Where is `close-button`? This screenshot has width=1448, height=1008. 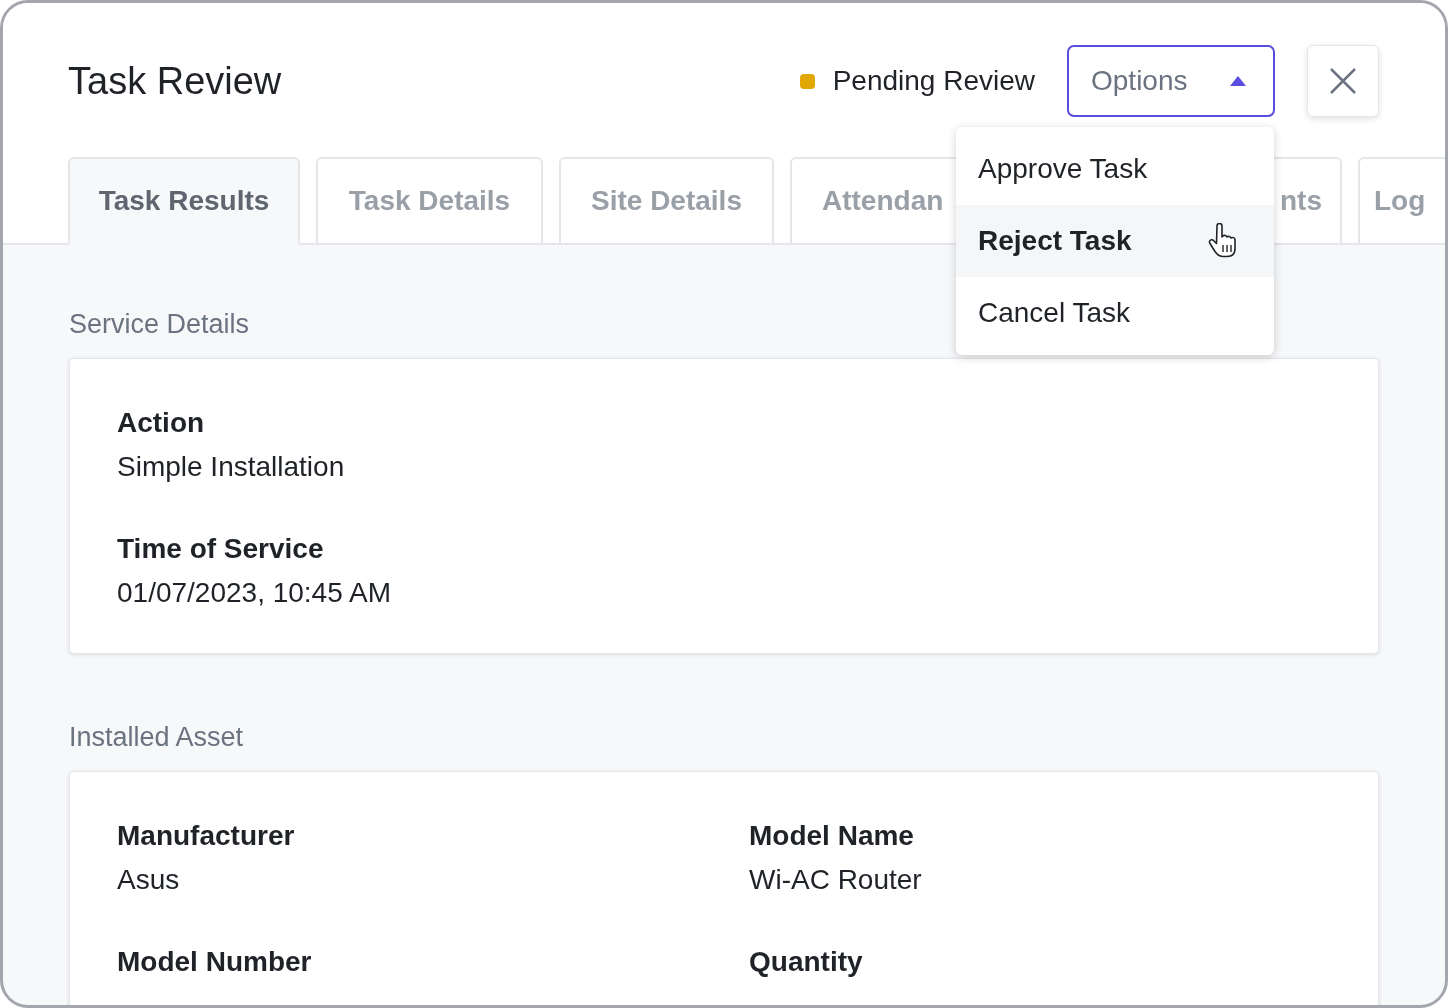 close-button is located at coordinates (1343, 81).